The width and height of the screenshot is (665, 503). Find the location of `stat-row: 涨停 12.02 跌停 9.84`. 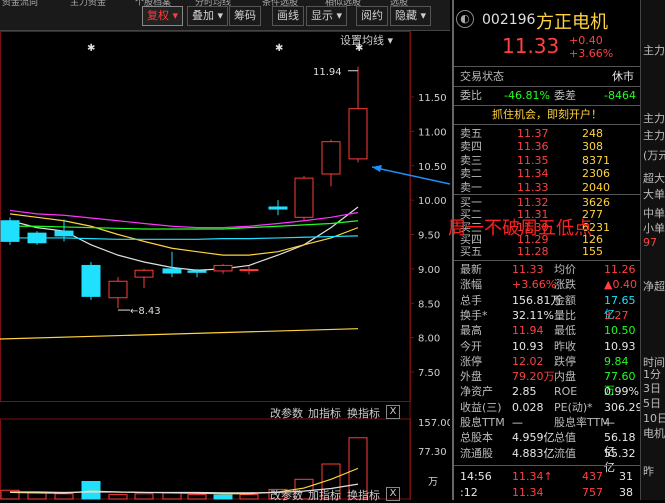

stat-row: 涨停 12.02 跌停 9.84 is located at coordinates (548, 362).